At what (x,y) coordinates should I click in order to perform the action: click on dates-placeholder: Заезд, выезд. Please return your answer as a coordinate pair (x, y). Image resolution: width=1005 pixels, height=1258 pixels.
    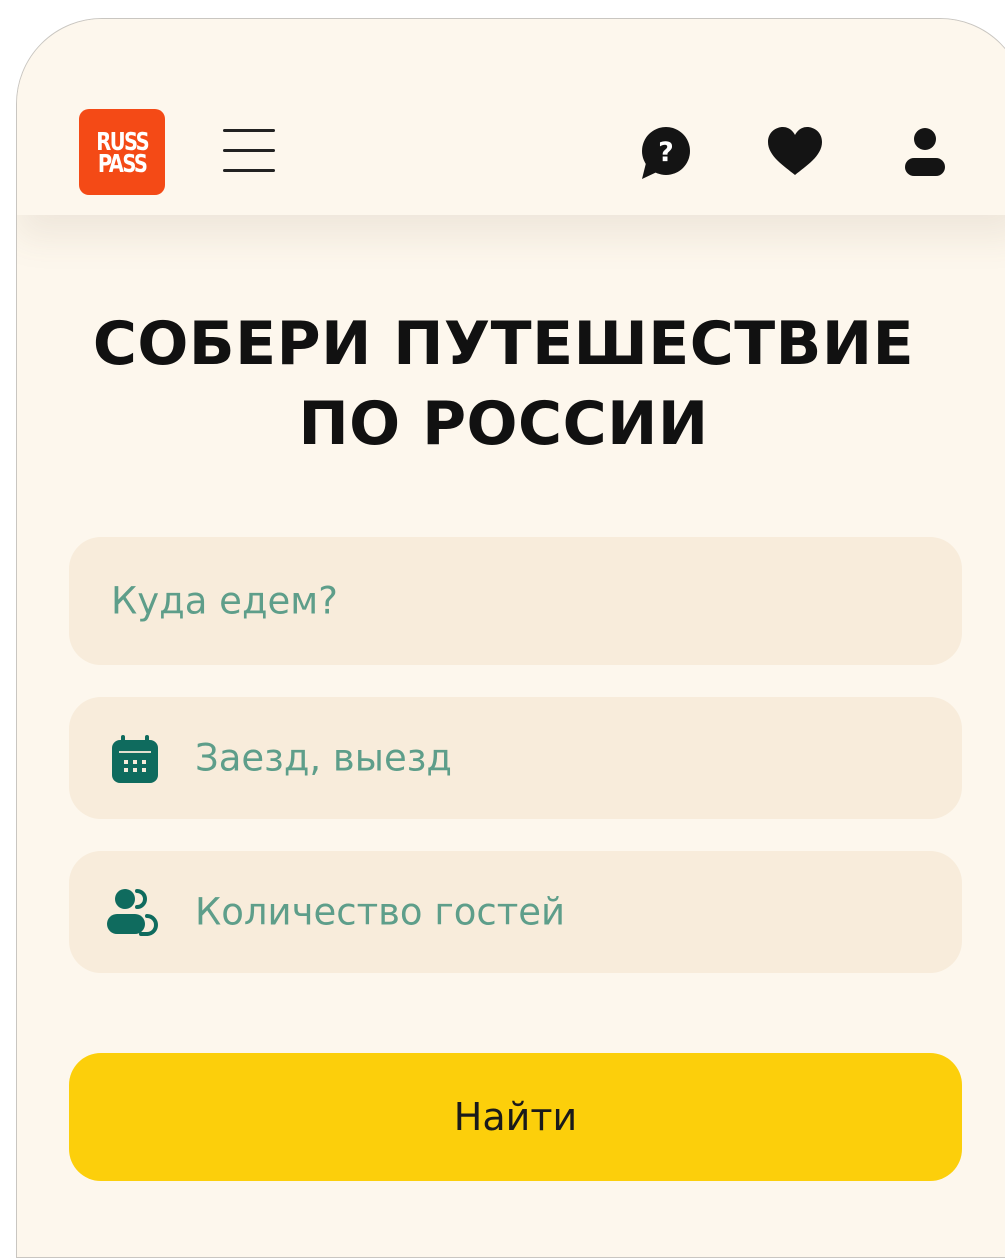
    Looking at the image, I should click on (323, 758).